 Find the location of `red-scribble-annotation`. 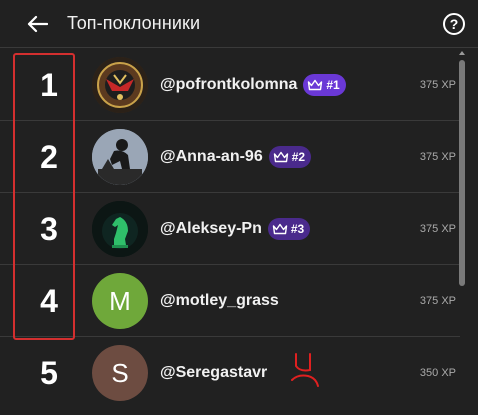

red-scribble-annotation is located at coordinates (305, 370).